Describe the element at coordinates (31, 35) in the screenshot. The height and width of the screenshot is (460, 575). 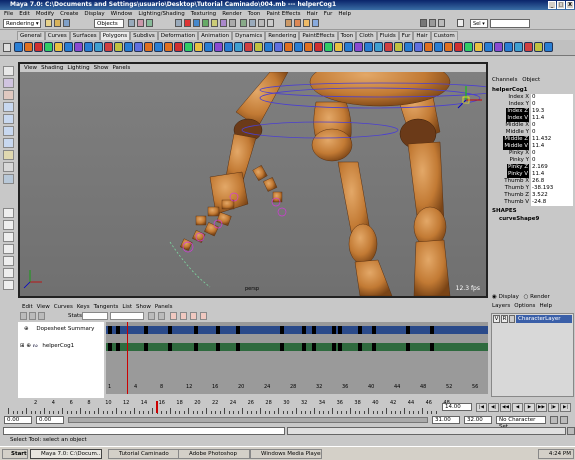
I see `shelf-tab-general: General` at that location.